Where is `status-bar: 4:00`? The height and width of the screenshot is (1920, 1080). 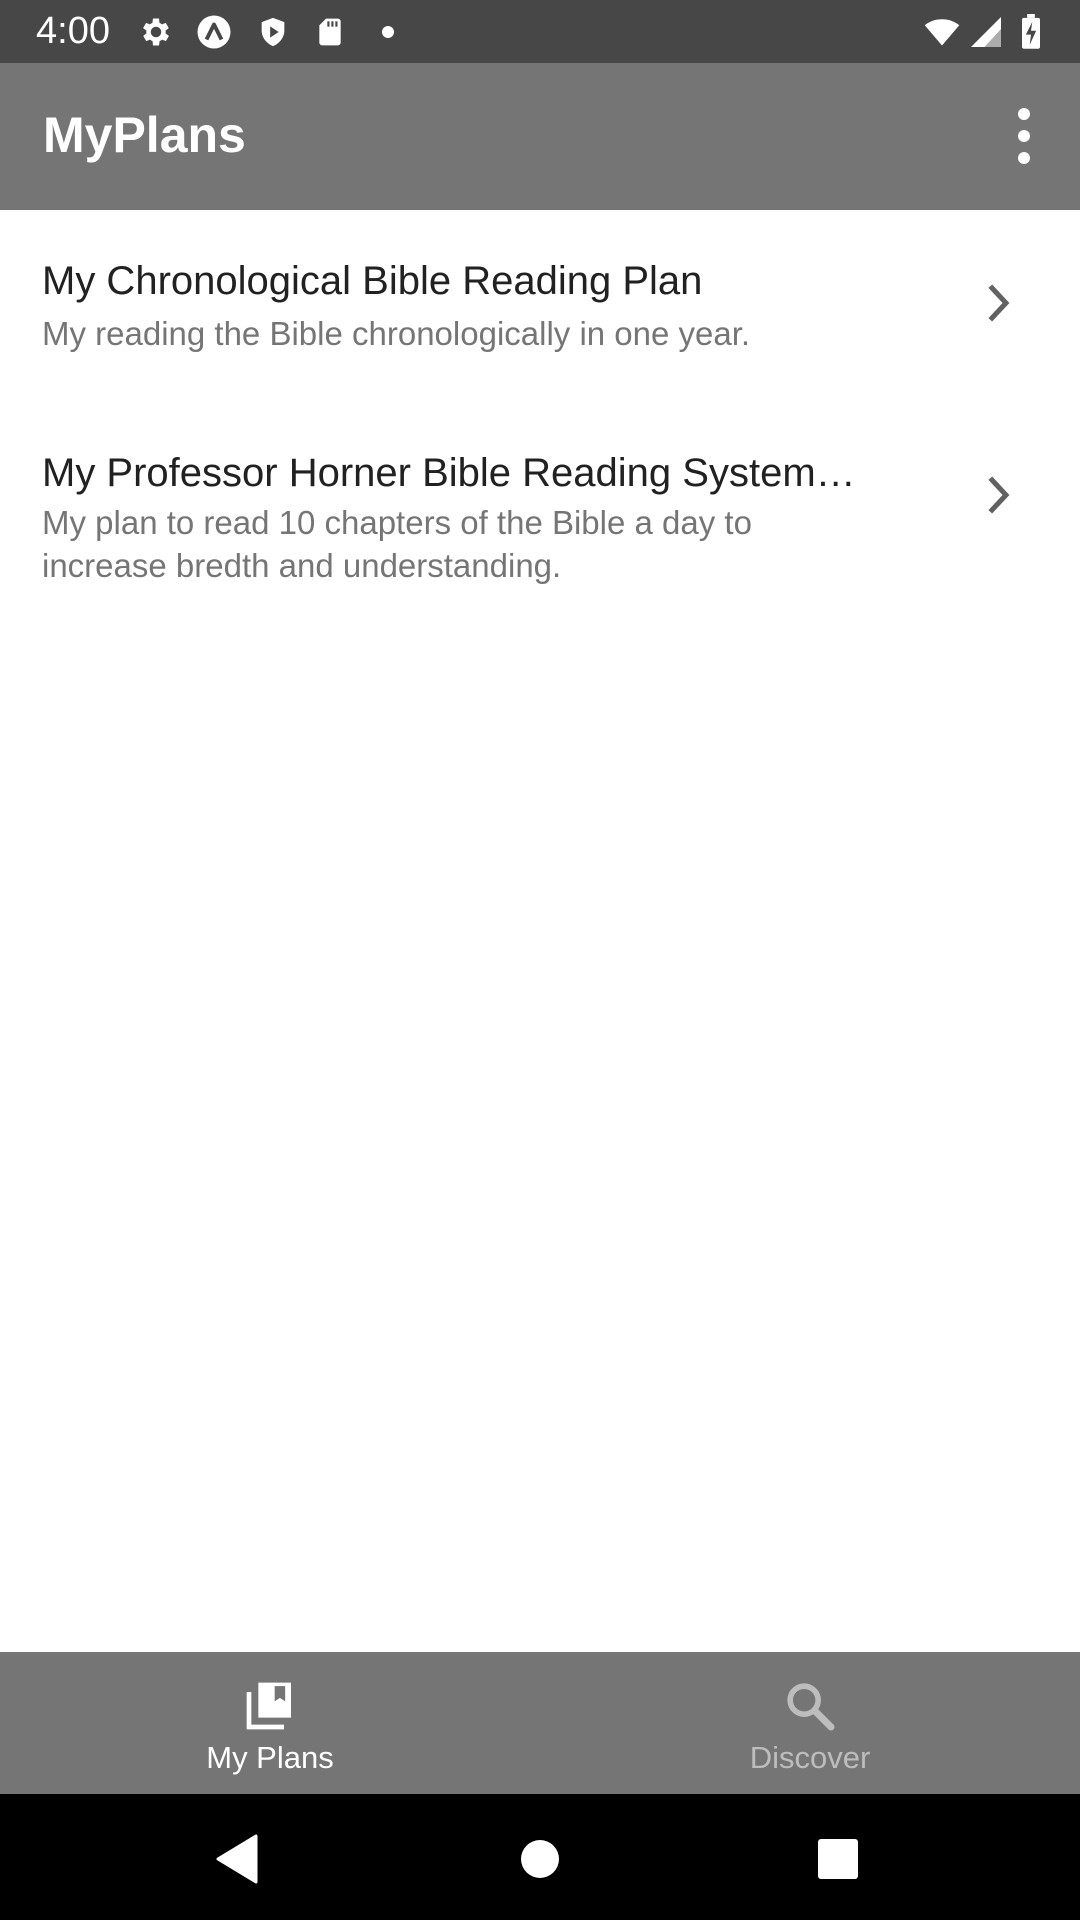
status-bar: 4:00 is located at coordinates (540, 31).